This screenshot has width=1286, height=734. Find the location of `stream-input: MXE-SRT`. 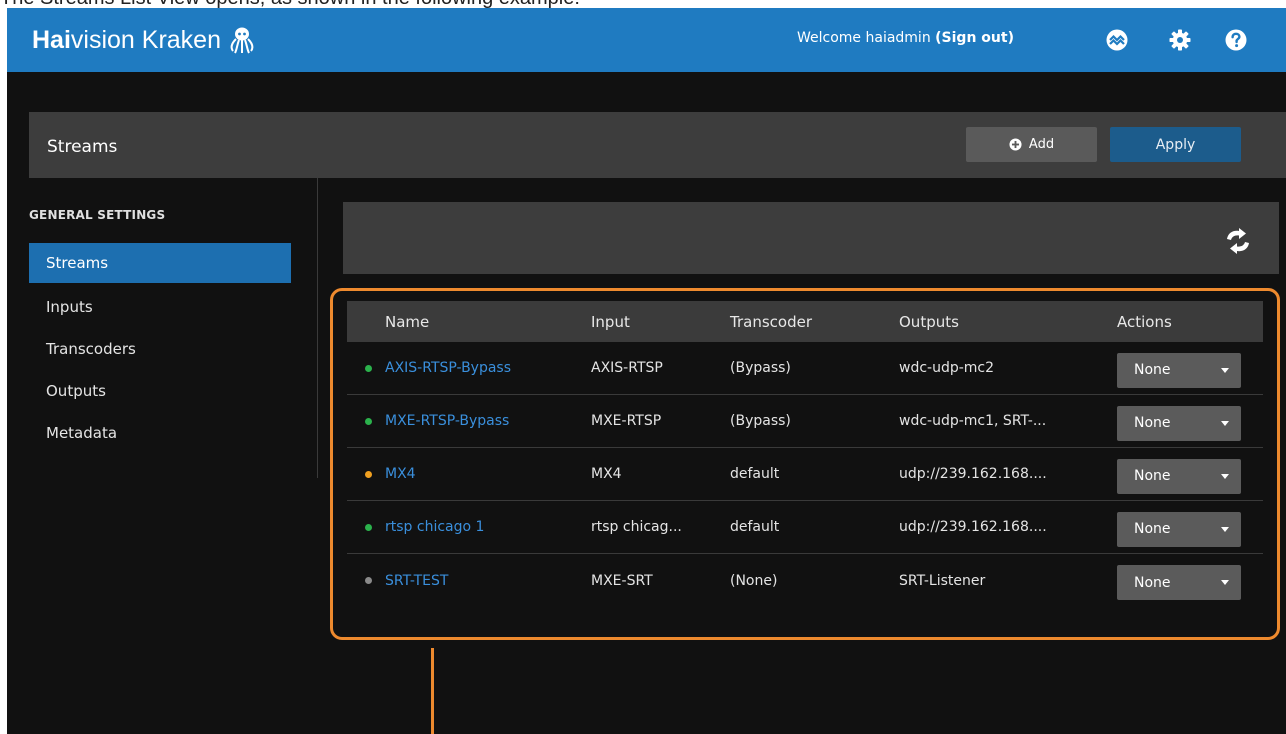

stream-input: MXE-SRT is located at coordinates (622, 580).